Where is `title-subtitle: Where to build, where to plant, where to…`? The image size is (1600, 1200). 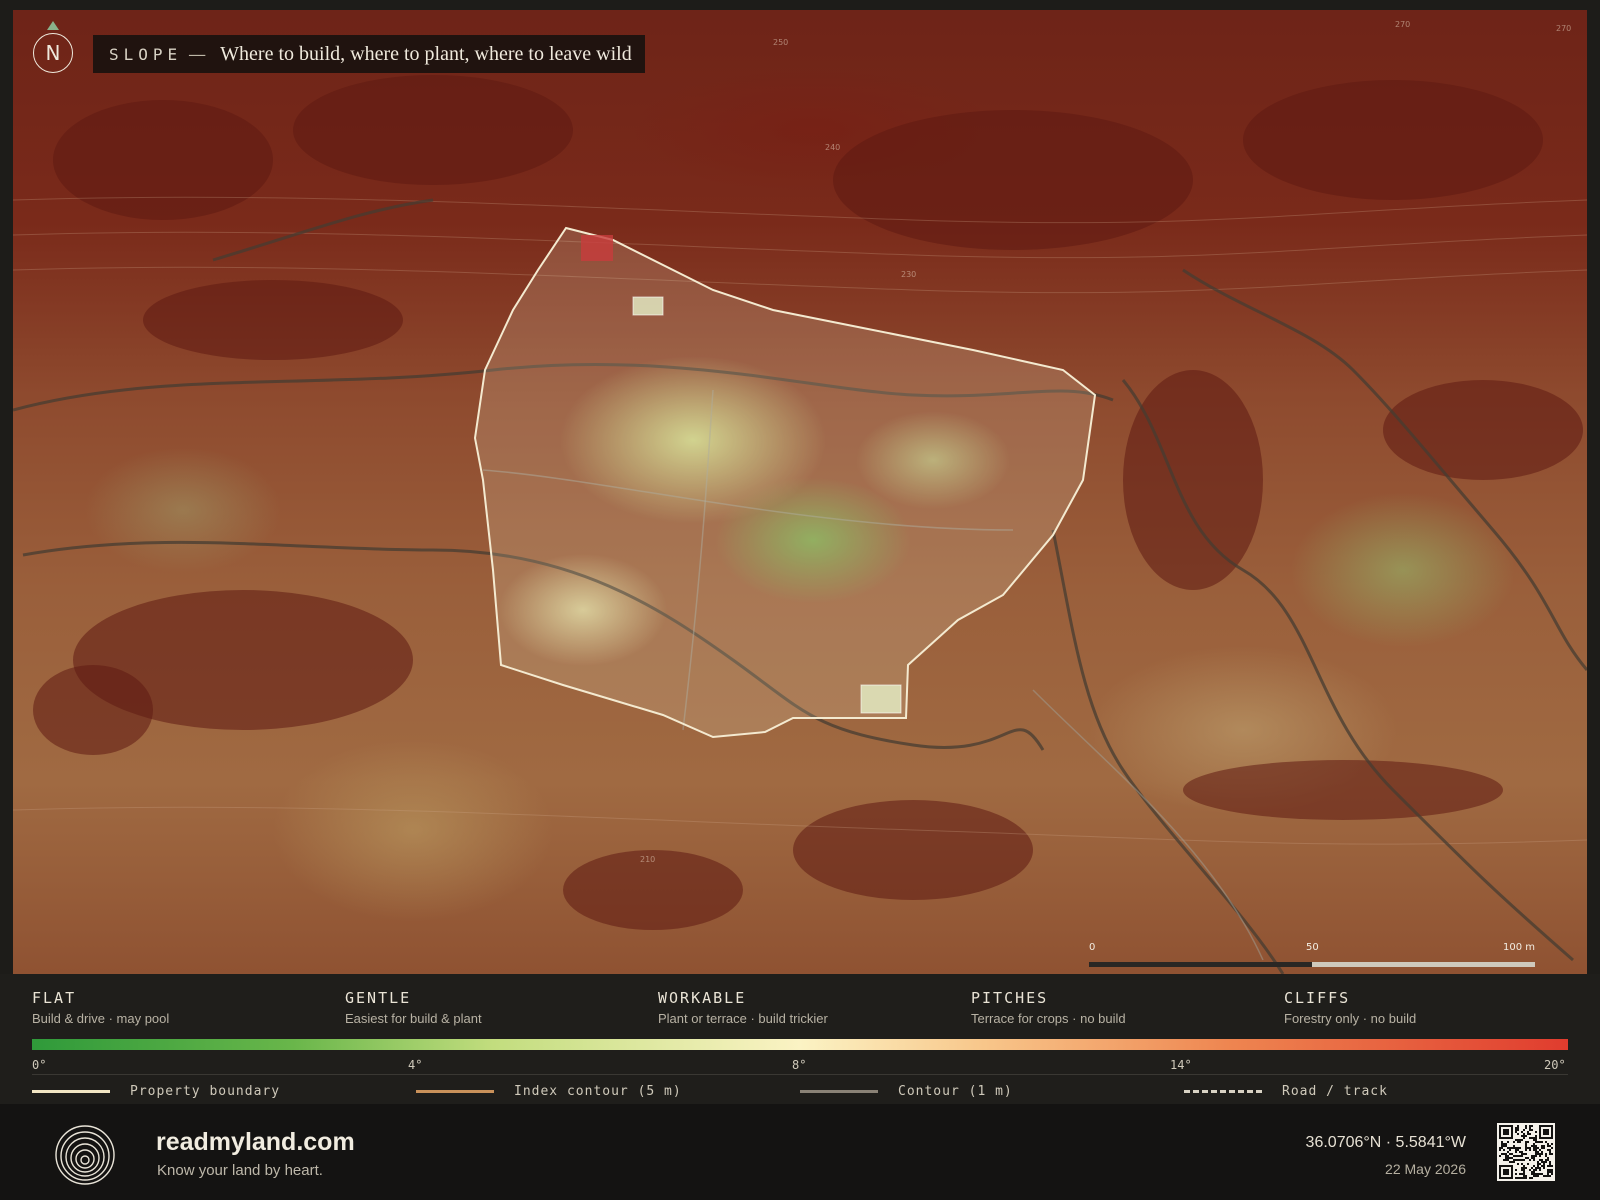
title-subtitle: Where to build, where to plant, where to… is located at coordinates (426, 53).